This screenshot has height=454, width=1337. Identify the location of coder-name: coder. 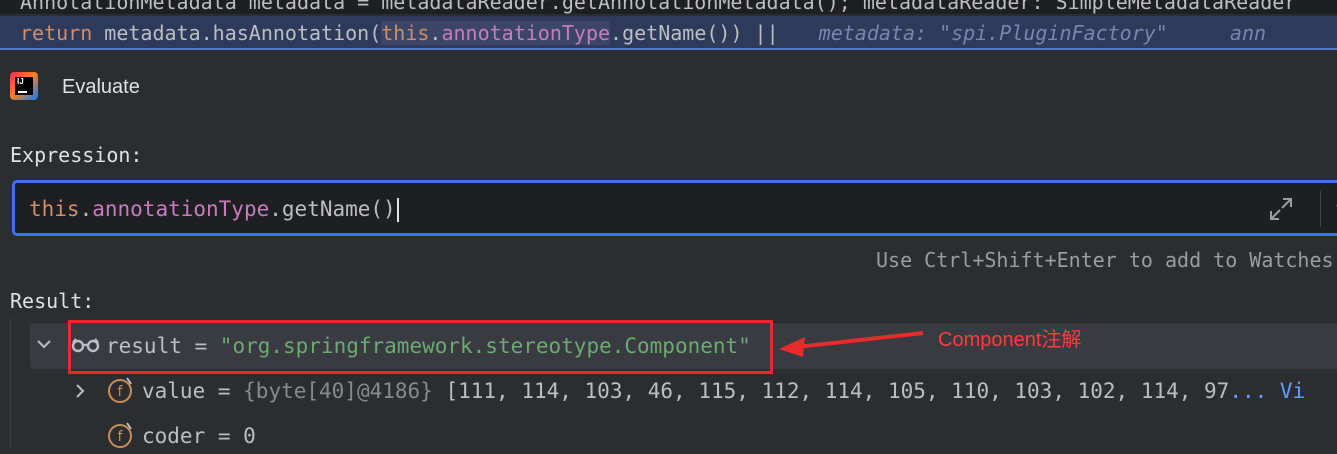
(174, 436).